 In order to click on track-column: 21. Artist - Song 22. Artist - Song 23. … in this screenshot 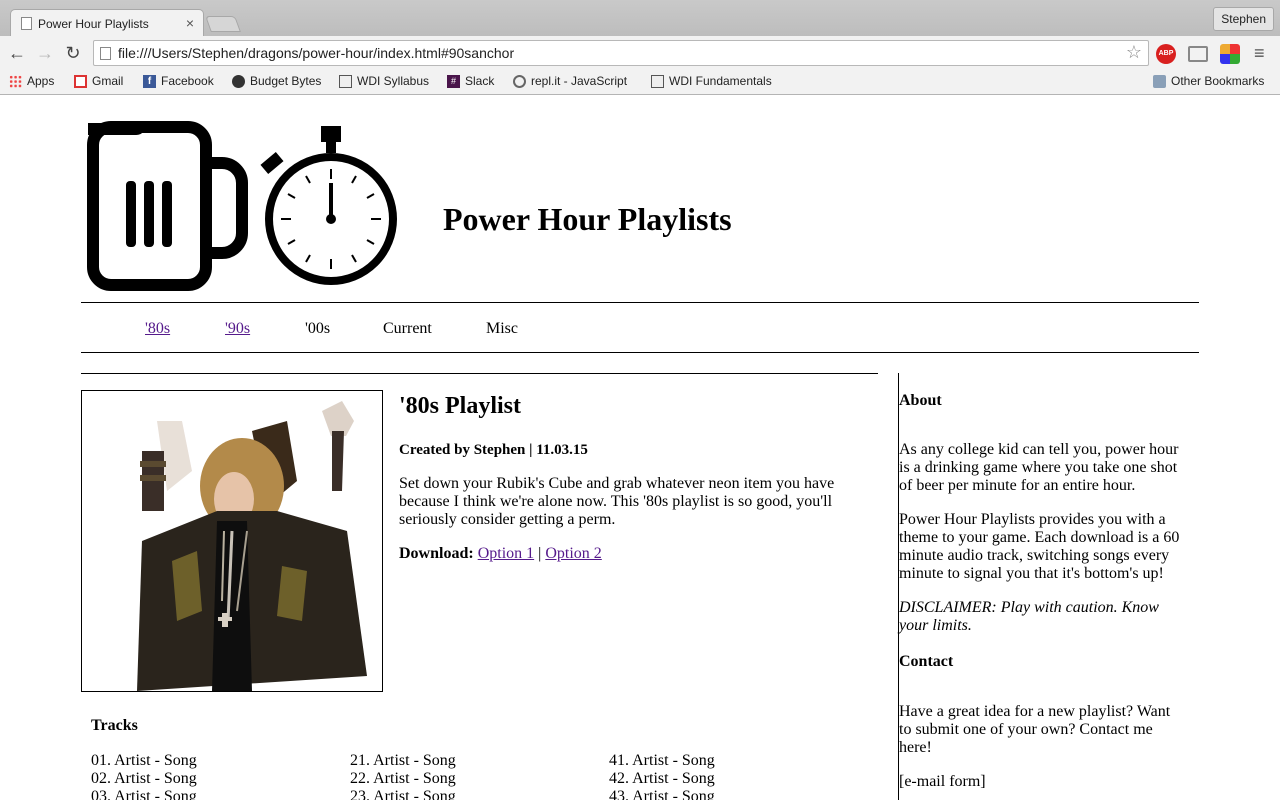, I will do `click(403, 776)`.